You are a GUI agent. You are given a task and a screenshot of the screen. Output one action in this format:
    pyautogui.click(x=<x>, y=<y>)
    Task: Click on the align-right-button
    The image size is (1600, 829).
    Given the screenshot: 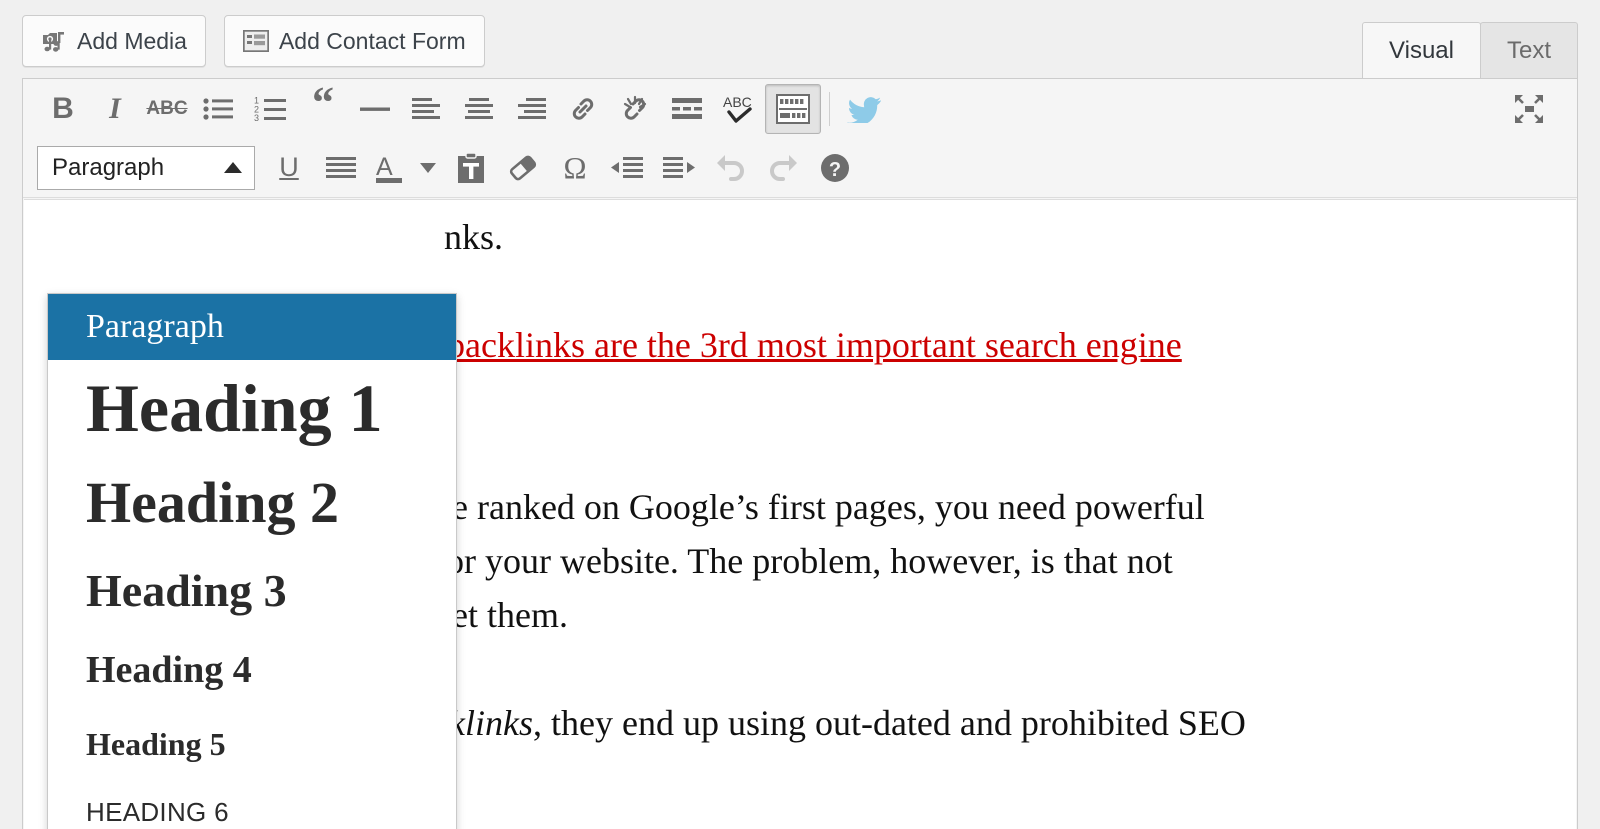 What is the action you would take?
    pyautogui.click(x=531, y=109)
    